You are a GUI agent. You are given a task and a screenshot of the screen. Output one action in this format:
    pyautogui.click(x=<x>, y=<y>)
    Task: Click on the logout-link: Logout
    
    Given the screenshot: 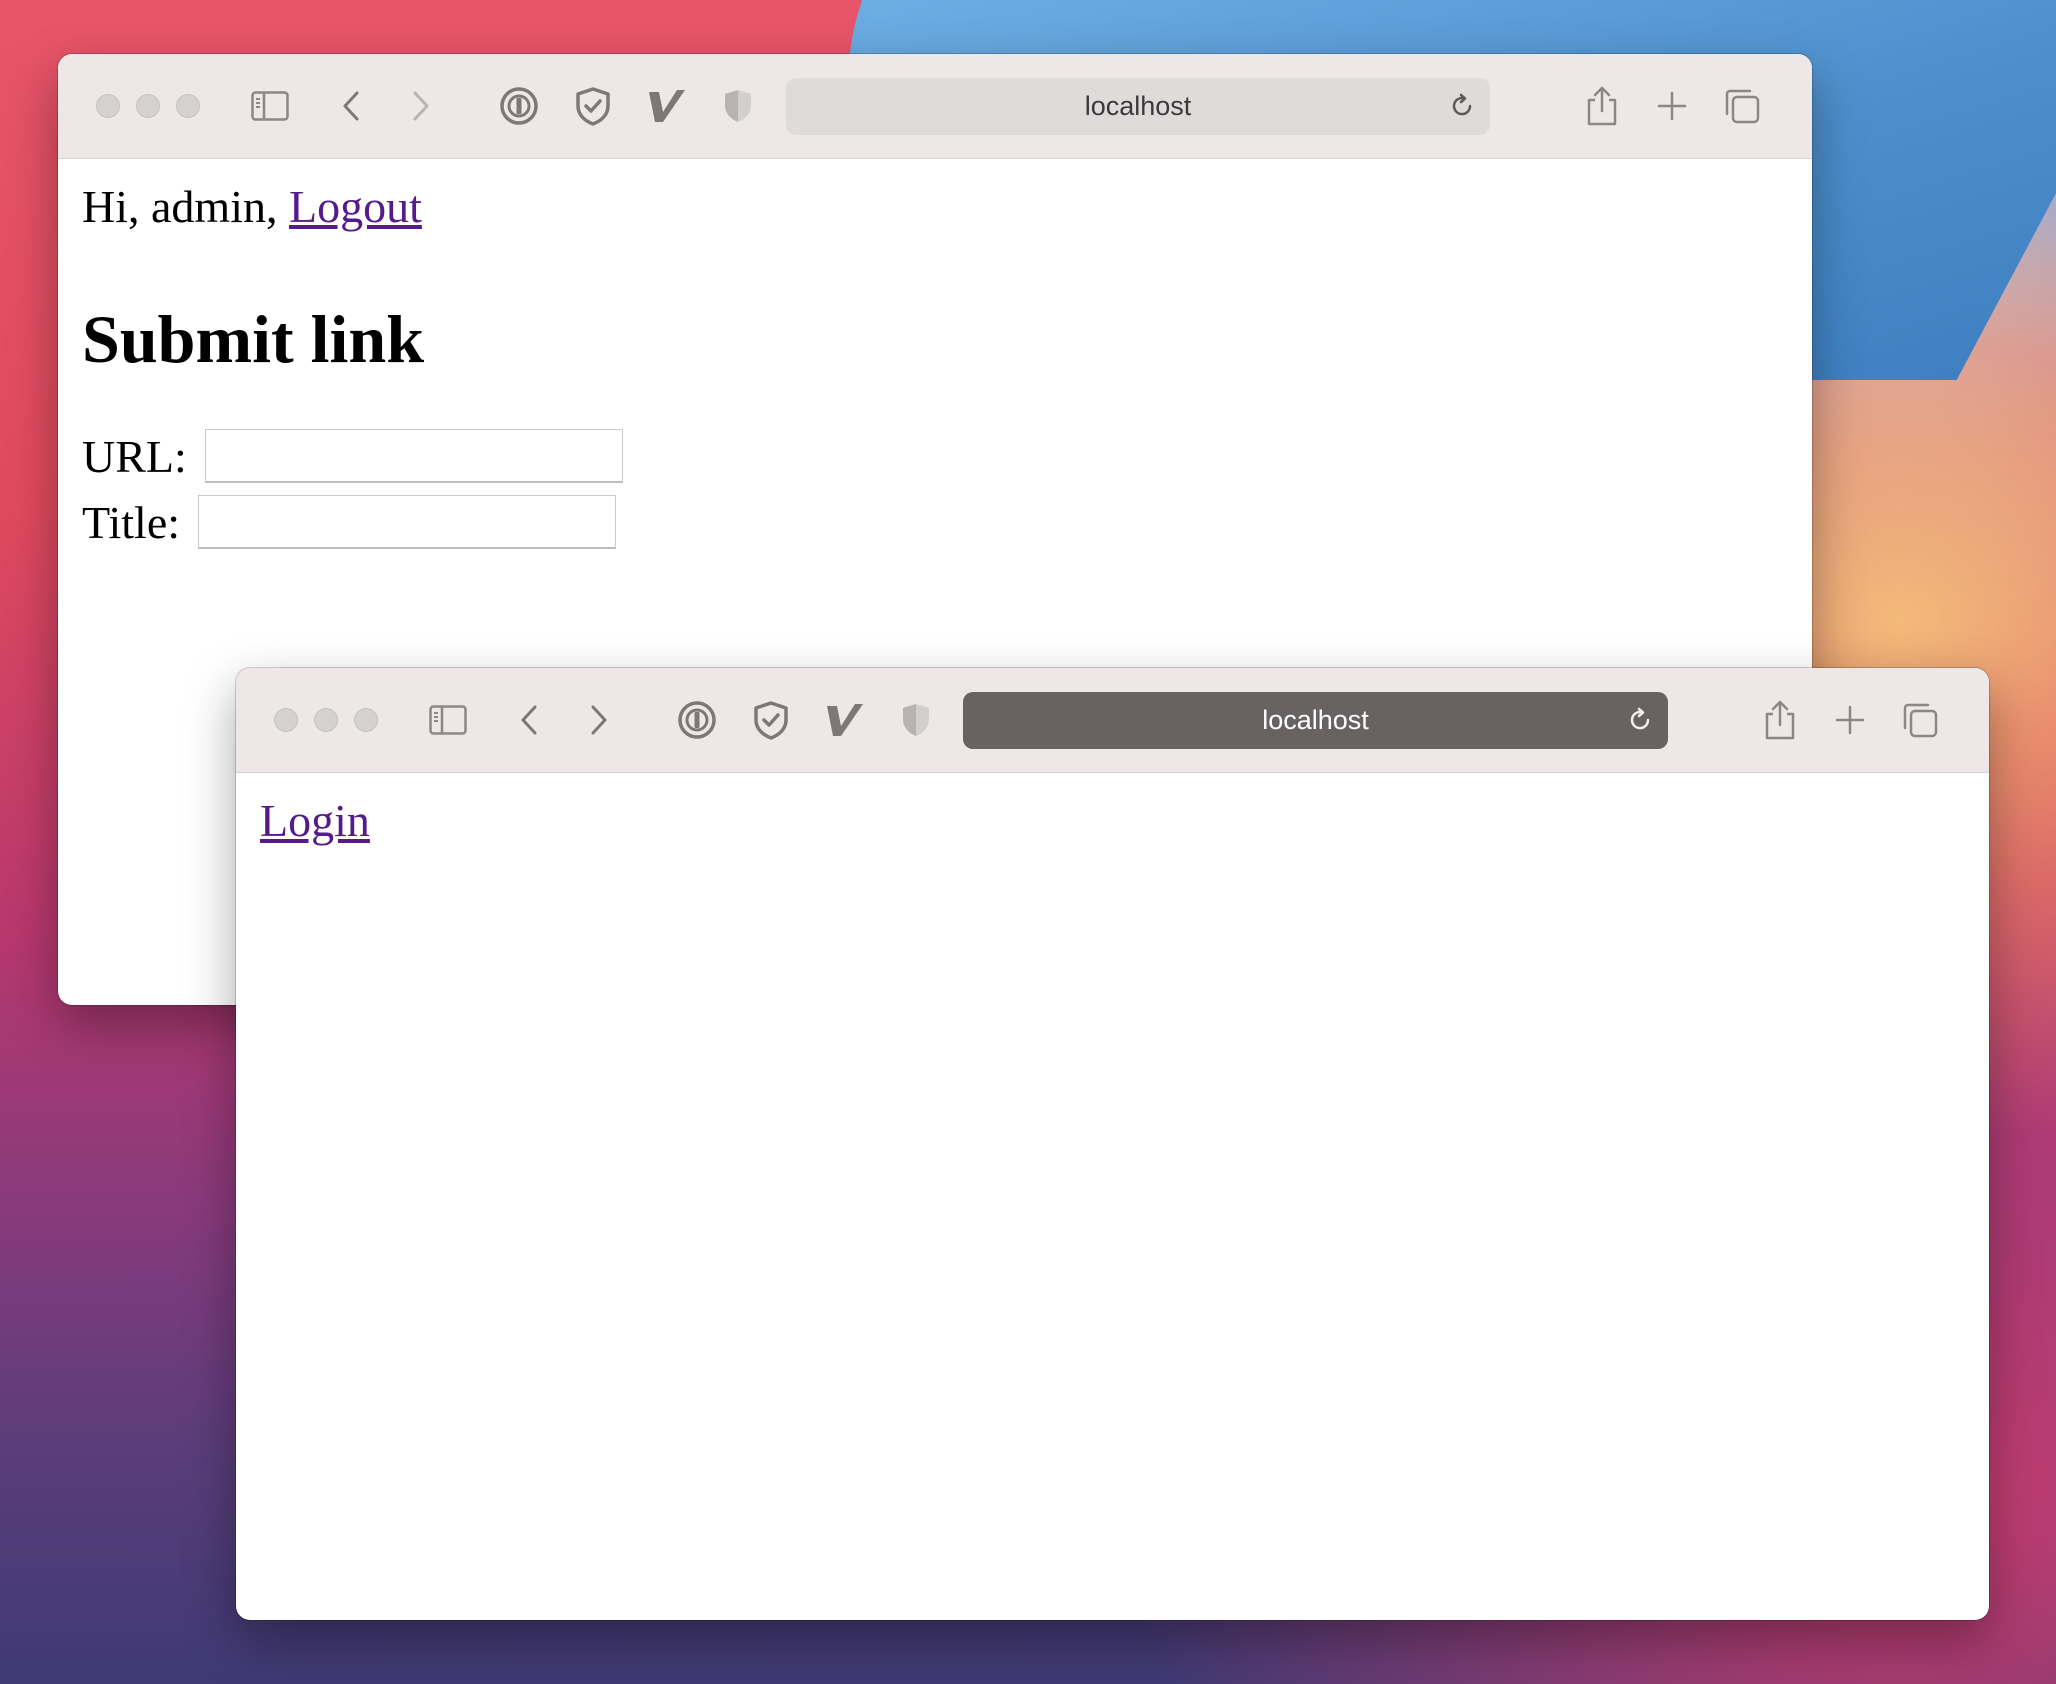 What is the action you would take?
    pyautogui.click(x=355, y=206)
    